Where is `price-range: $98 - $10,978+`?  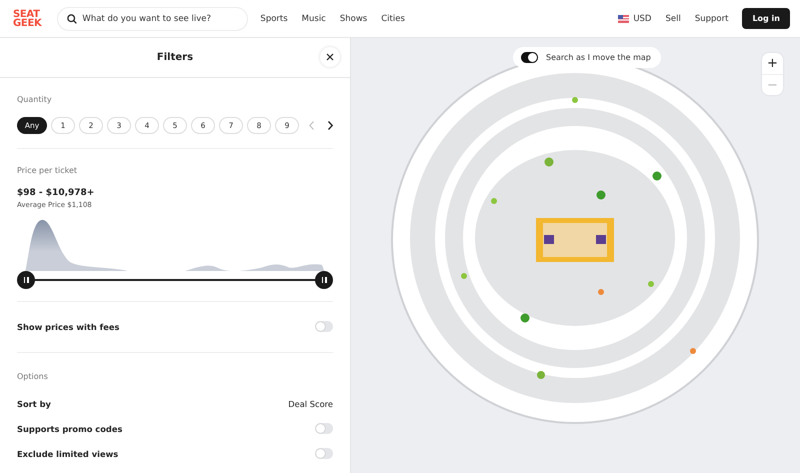 price-range: $98 - $10,978+ is located at coordinates (56, 193).